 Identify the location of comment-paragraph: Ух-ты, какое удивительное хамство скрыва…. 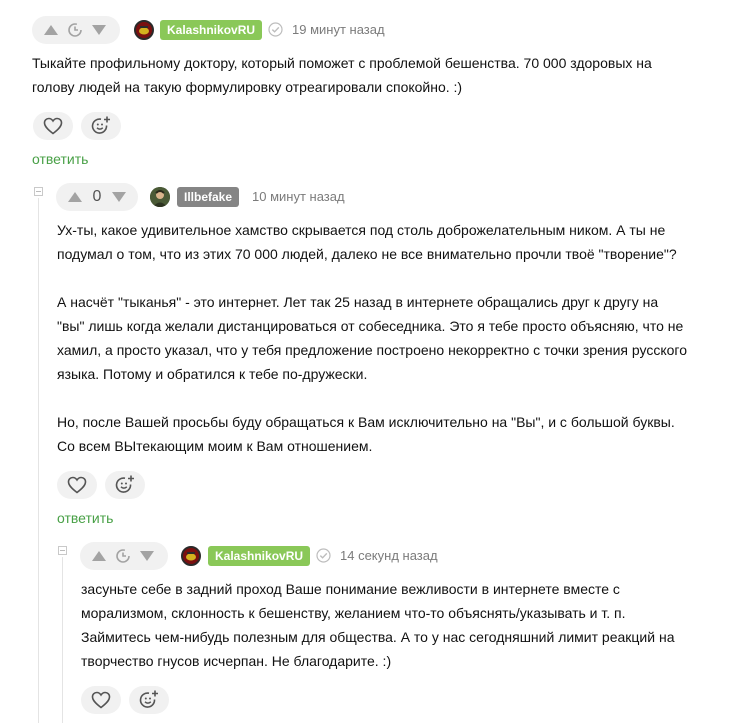
(367, 242).